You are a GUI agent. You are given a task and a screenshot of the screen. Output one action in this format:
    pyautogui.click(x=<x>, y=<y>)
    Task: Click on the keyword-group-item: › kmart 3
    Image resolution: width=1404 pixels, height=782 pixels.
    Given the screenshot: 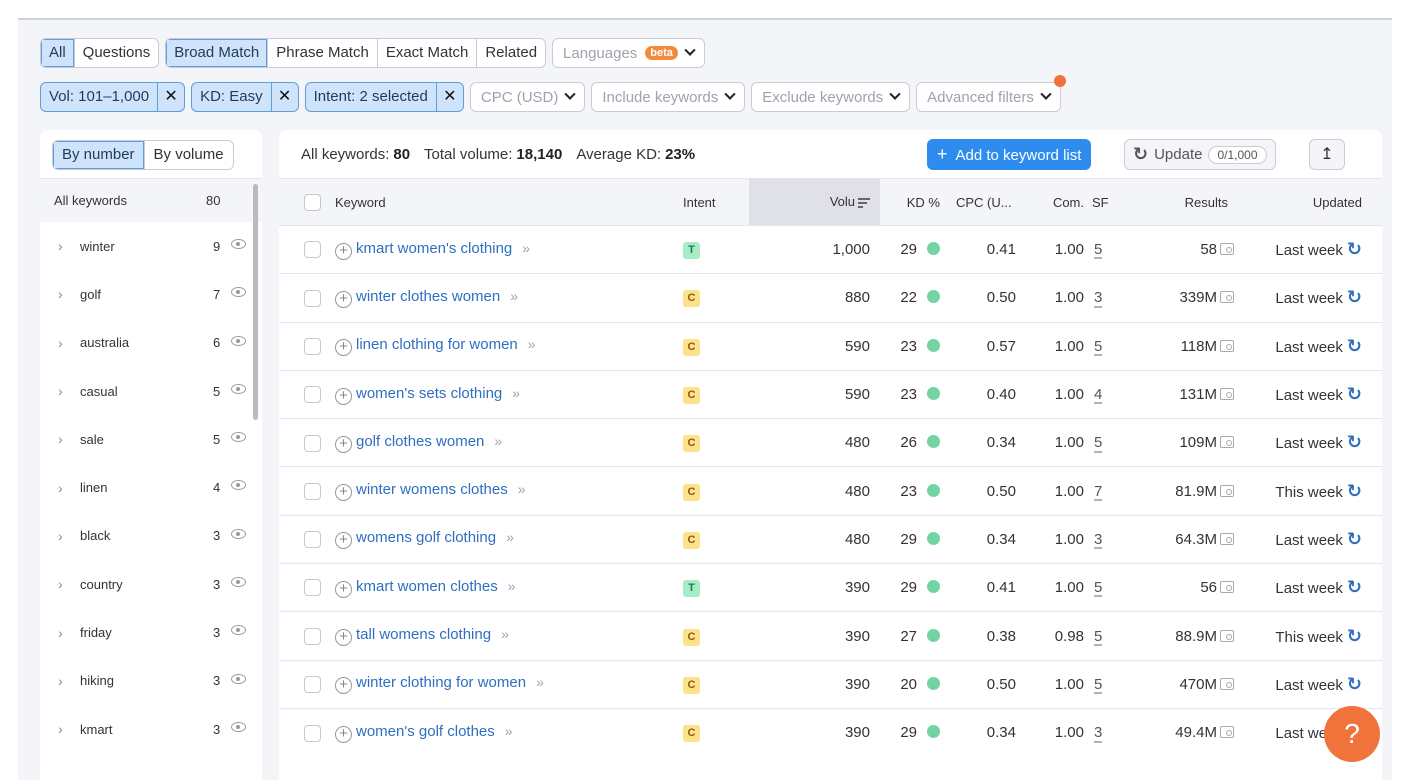 What is the action you would take?
    pyautogui.click(x=151, y=729)
    